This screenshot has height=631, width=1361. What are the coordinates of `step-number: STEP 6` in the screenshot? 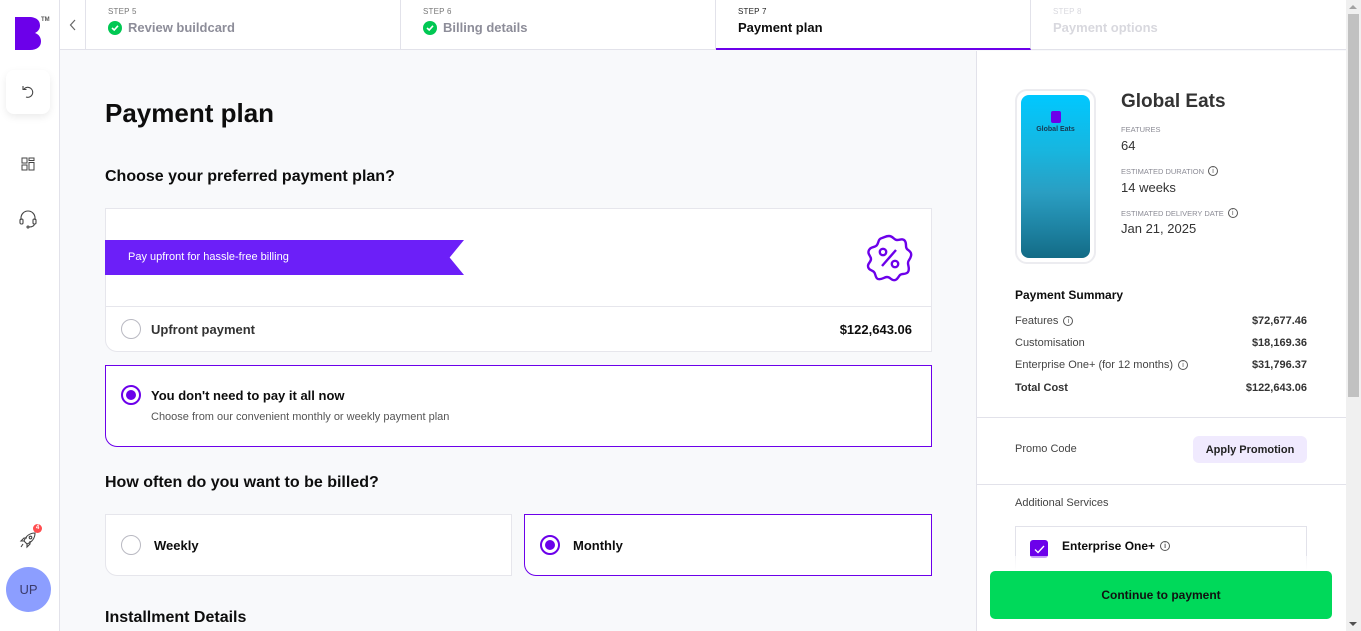 It's located at (437, 11).